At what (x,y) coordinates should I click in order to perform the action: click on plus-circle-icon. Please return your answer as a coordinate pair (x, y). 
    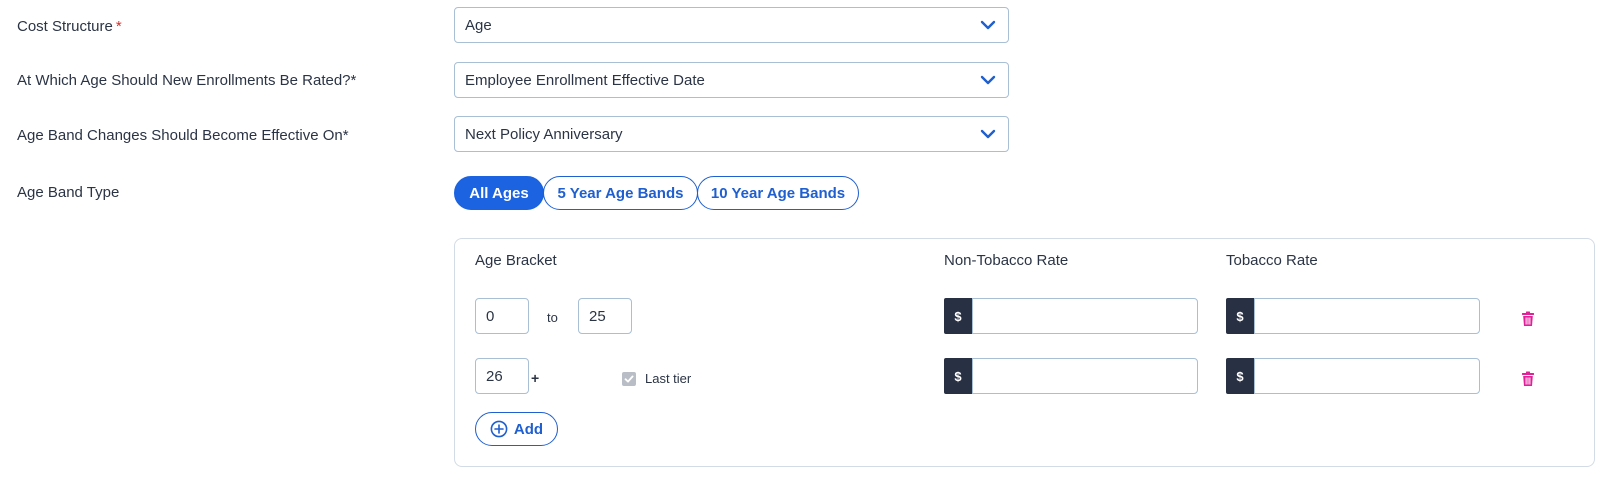
    Looking at the image, I should click on (499, 429).